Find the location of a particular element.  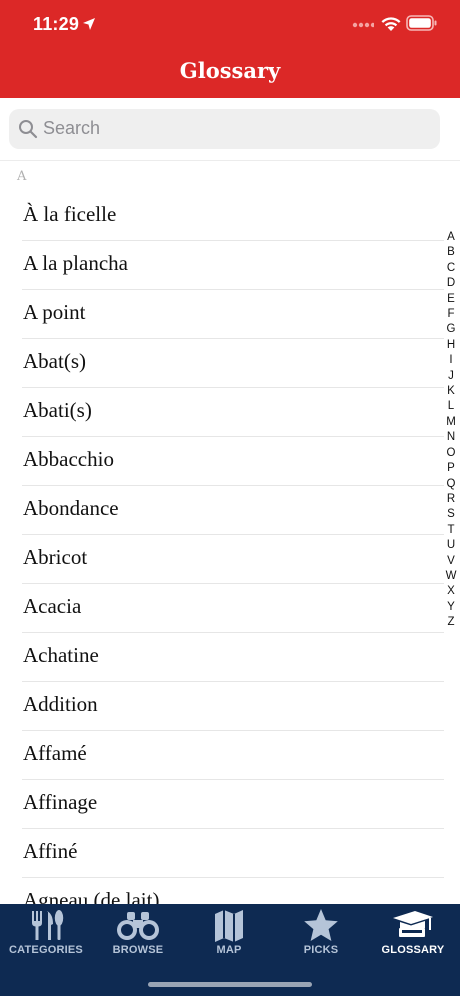

list-item-label: Abbacchio is located at coordinates (68, 459).